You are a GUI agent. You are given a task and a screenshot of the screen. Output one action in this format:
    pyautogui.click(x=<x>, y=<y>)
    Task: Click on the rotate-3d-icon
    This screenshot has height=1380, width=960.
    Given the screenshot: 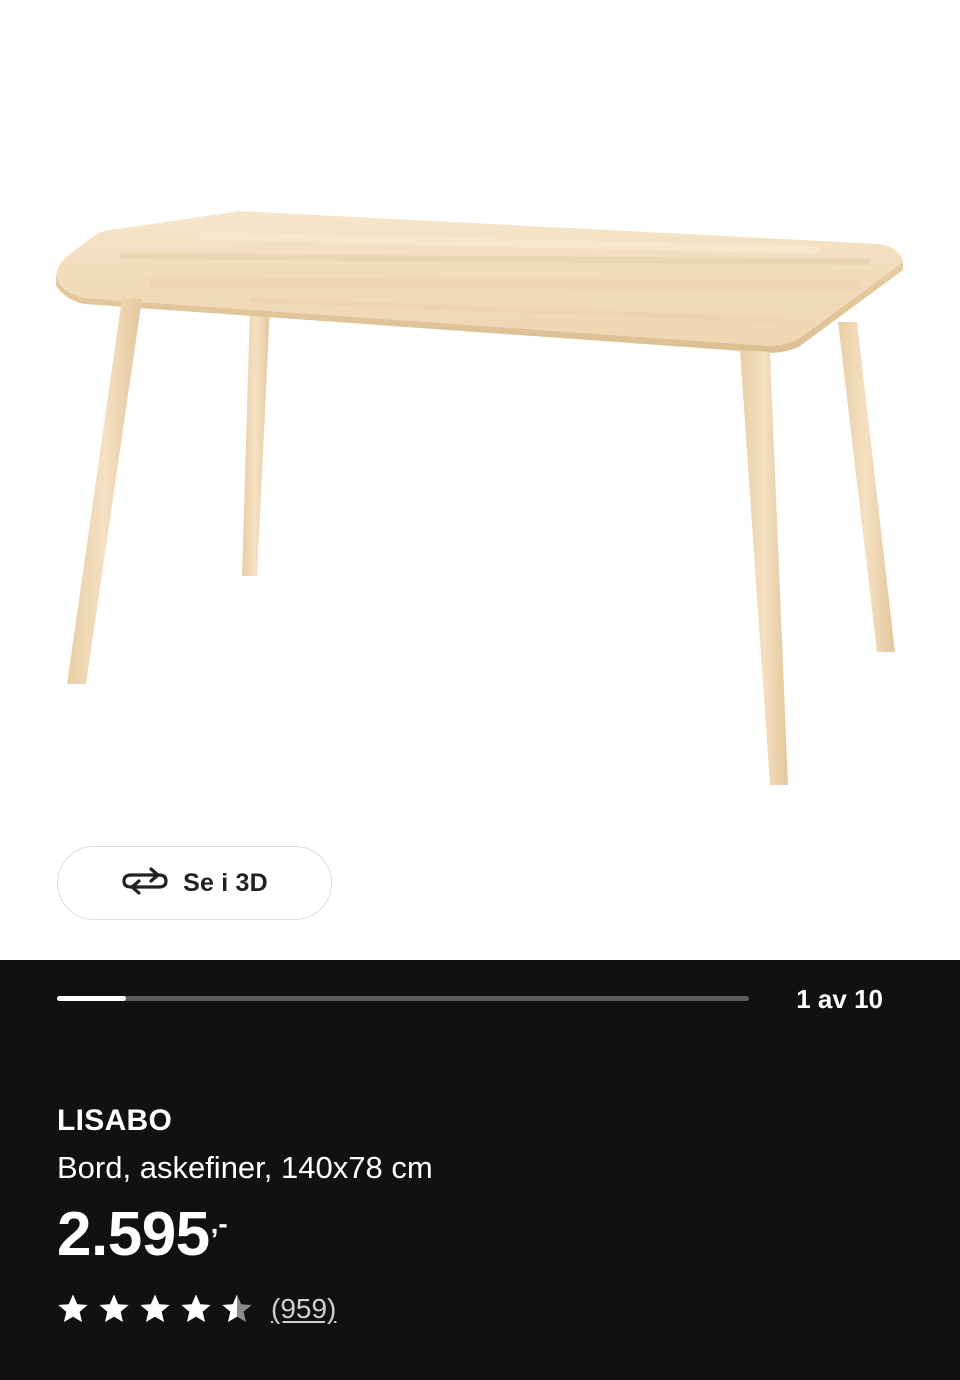 What is the action you would take?
    pyautogui.click(x=145, y=883)
    